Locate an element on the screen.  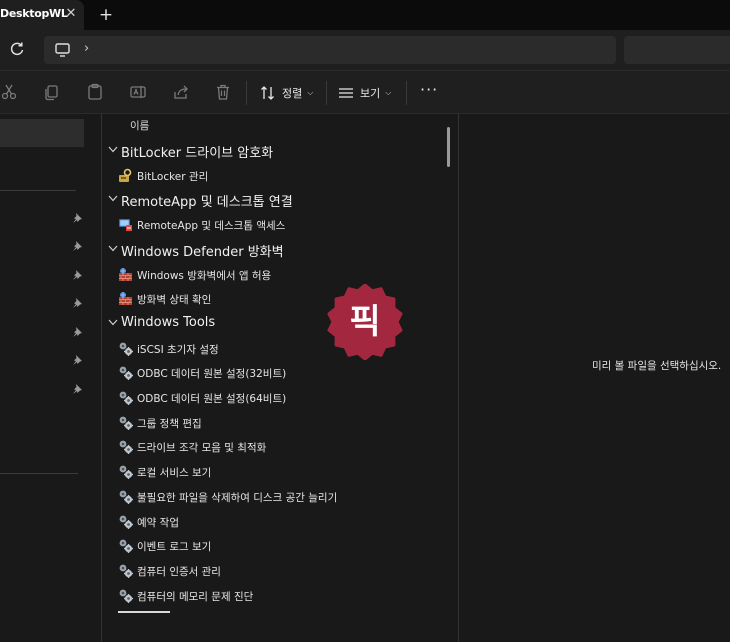
bitlocker-key-icon is located at coordinates (125, 175).